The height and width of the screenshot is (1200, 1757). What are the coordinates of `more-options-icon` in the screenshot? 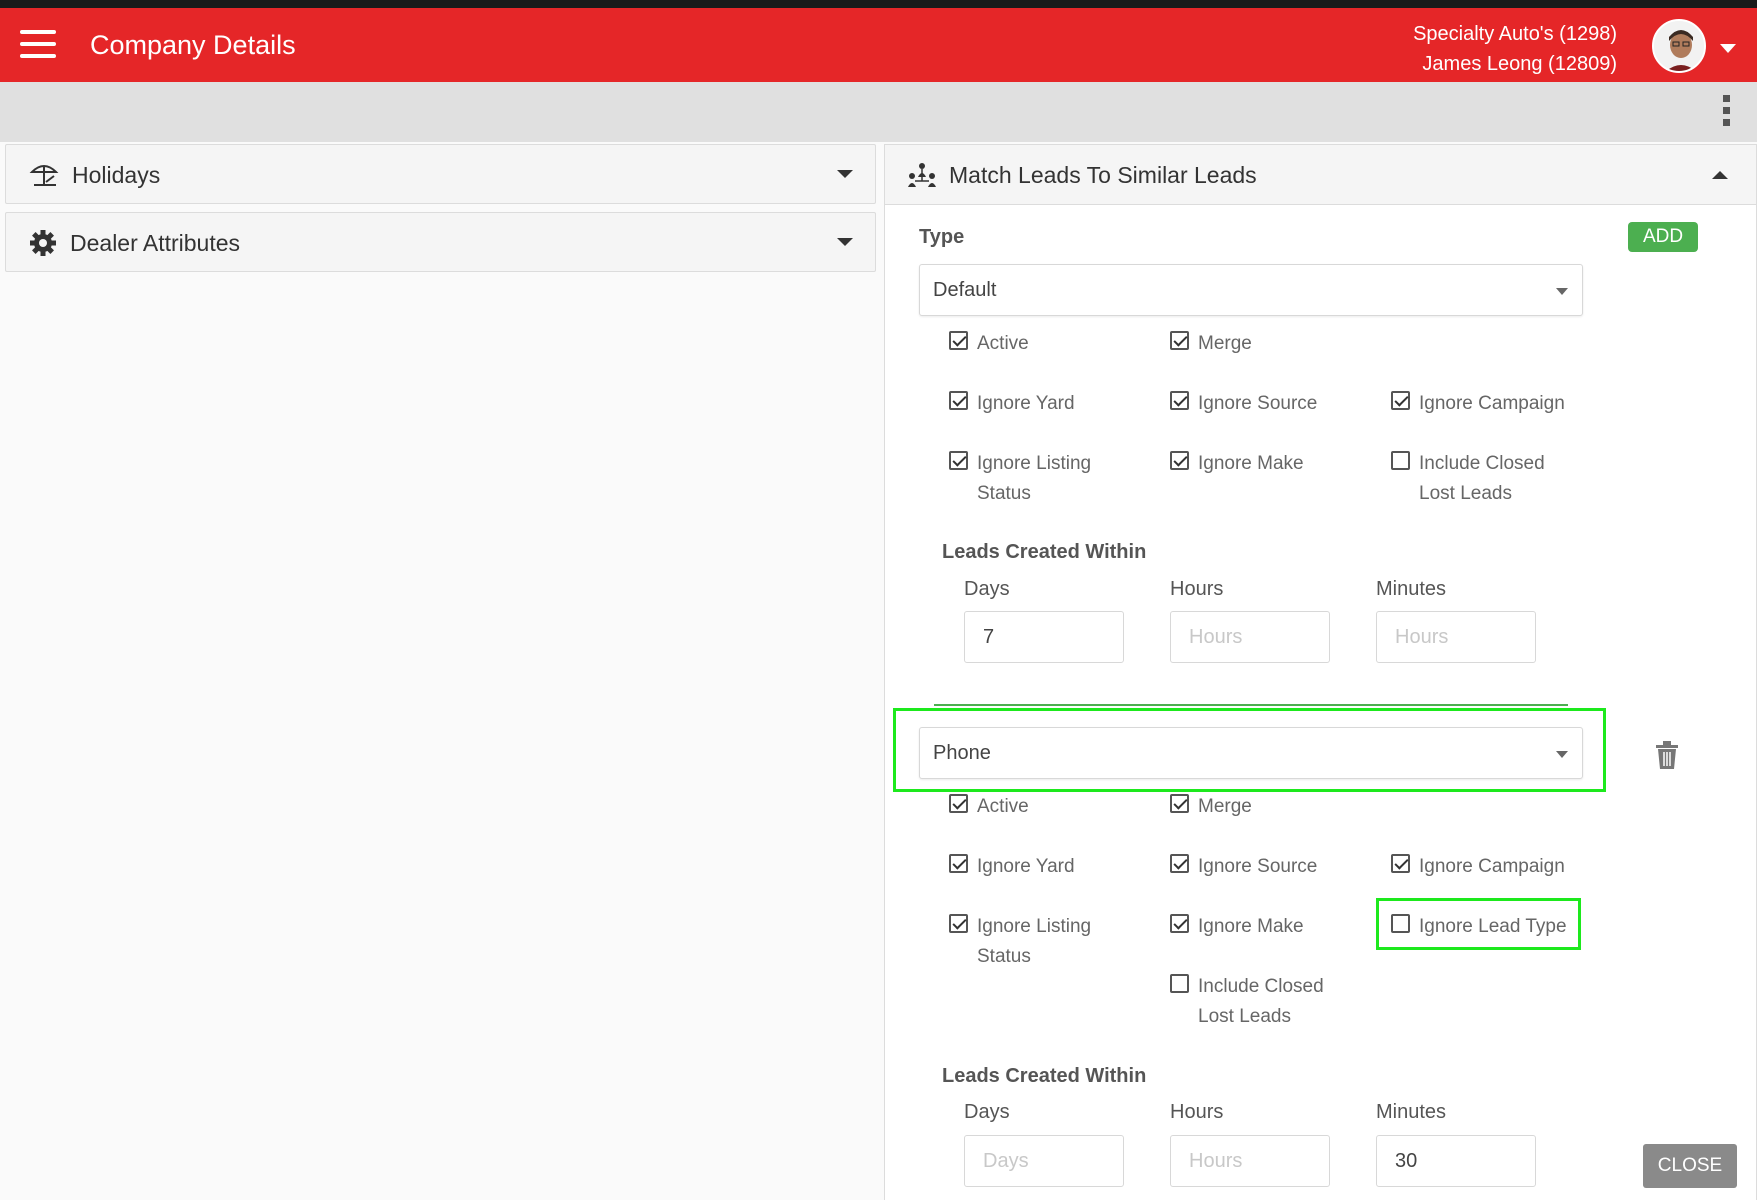 It's located at (1726, 112).